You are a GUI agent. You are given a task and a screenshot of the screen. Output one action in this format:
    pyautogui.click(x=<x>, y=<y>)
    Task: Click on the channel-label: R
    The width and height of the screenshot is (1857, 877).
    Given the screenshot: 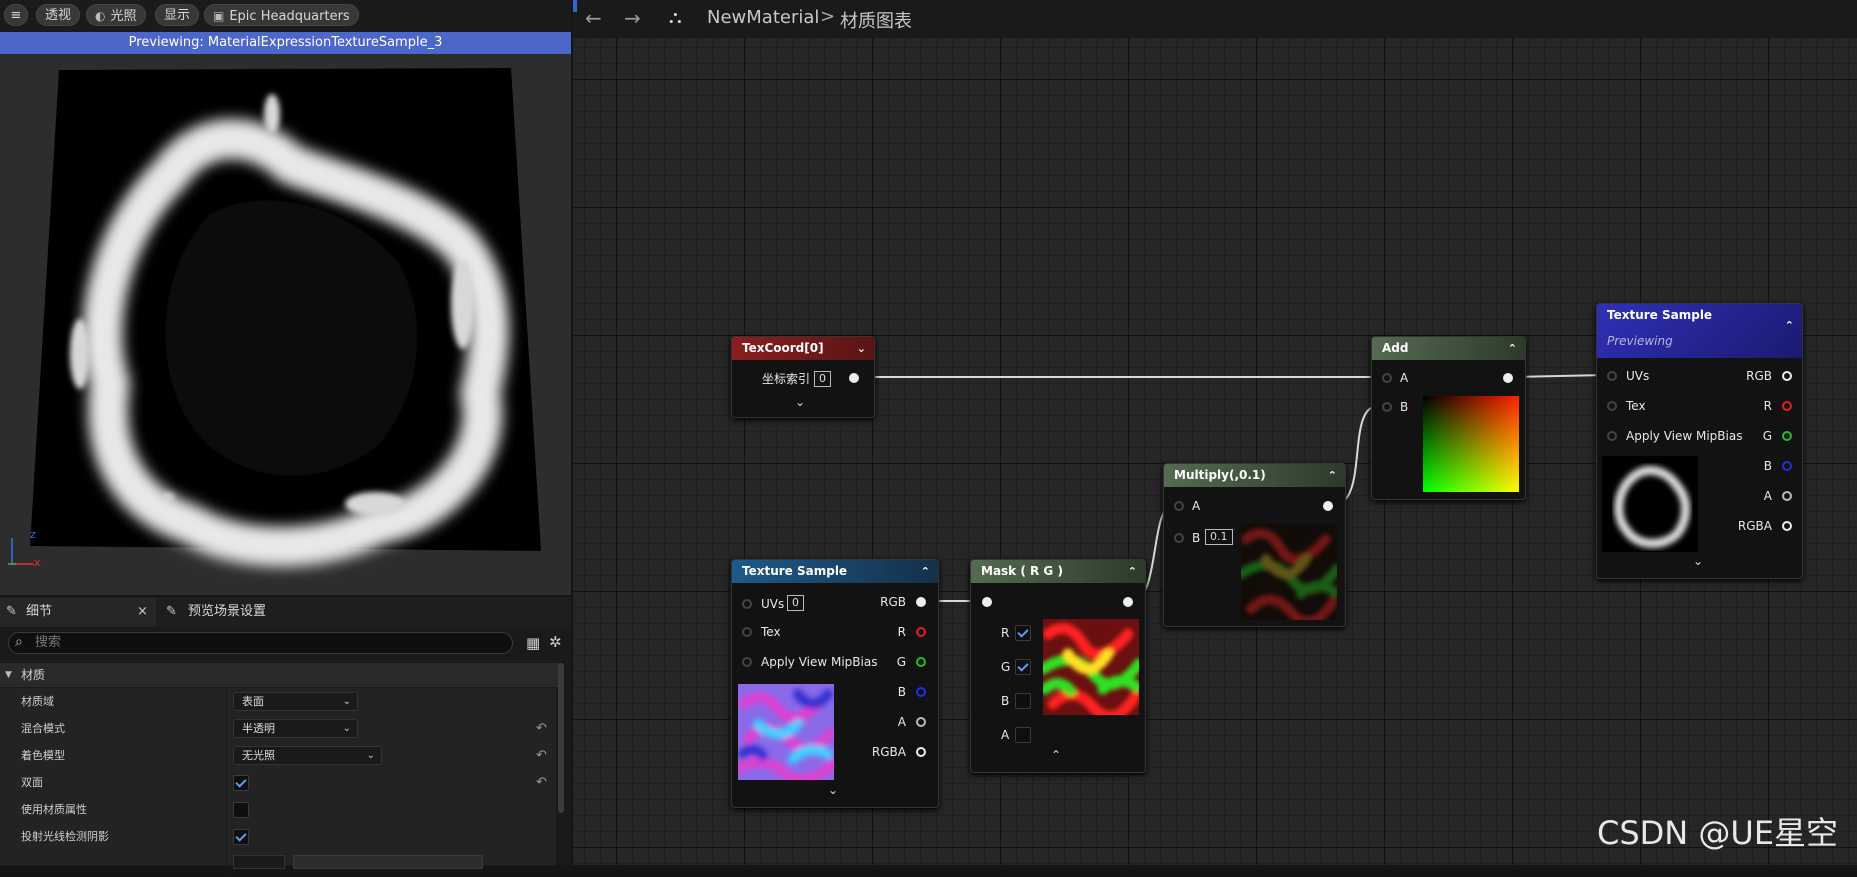 What is the action you would take?
    pyautogui.click(x=1005, y=633)
    